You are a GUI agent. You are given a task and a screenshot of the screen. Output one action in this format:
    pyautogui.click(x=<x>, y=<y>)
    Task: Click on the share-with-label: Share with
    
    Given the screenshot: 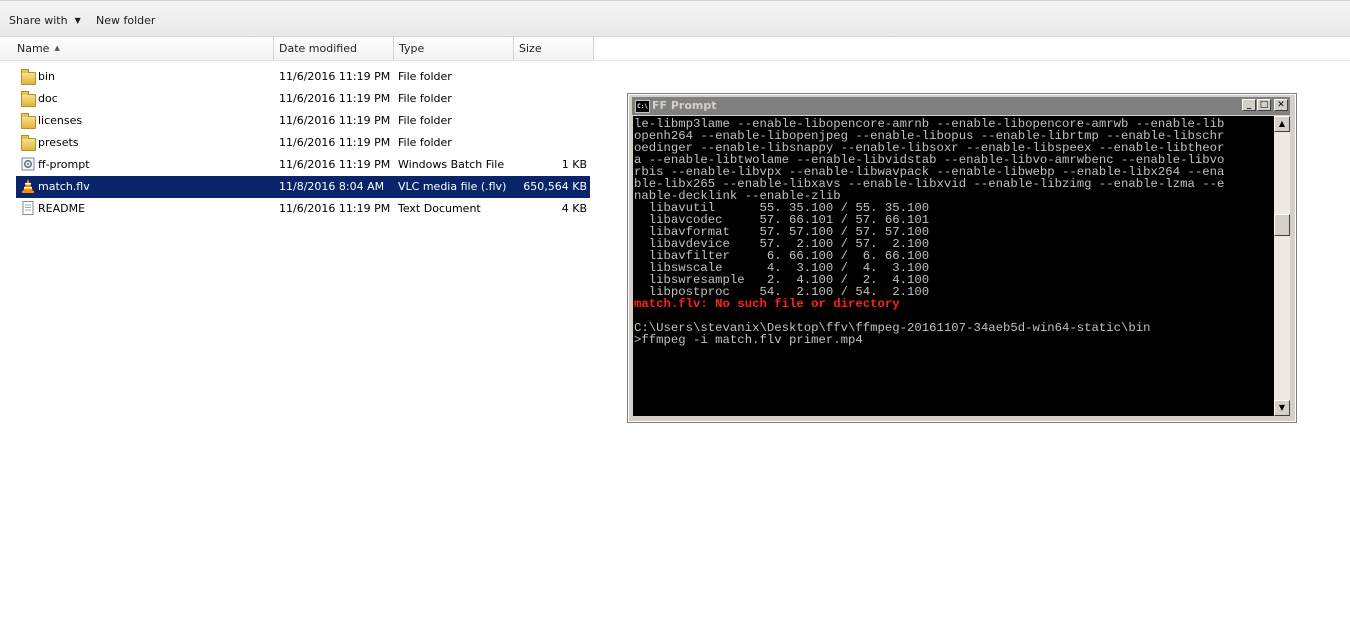 What is the action you would take?
    pyautogui.click(x=38, y=20)
    